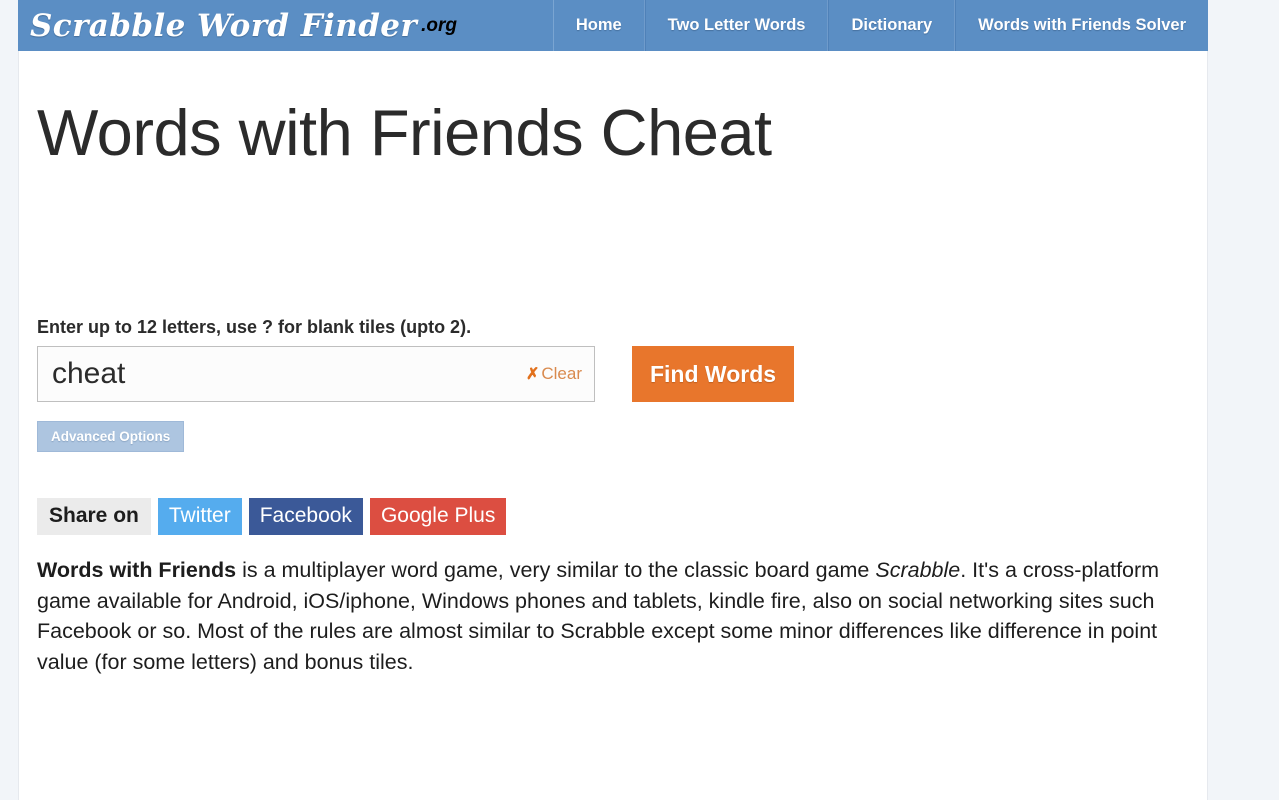 The image size is (1279, 800). What do you see at coordinates (736, 25) in the screenshot?
I see `nav-item-two-letter-words: Two Letter Words` at bounding box center [736, 25].